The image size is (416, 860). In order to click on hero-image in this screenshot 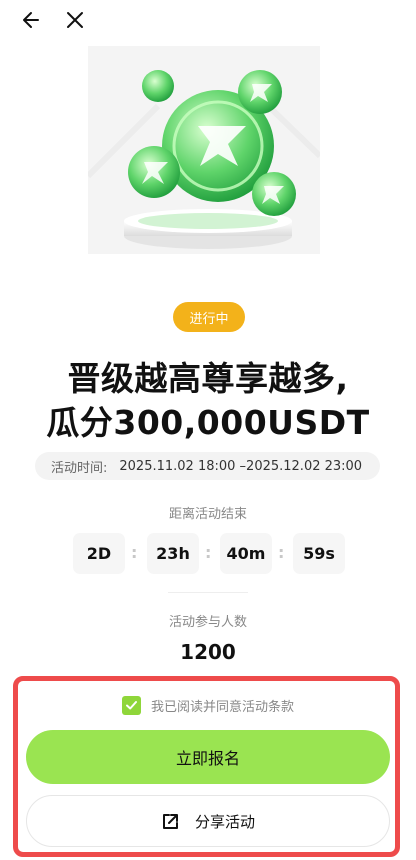, I will do `click(204, 150)`.